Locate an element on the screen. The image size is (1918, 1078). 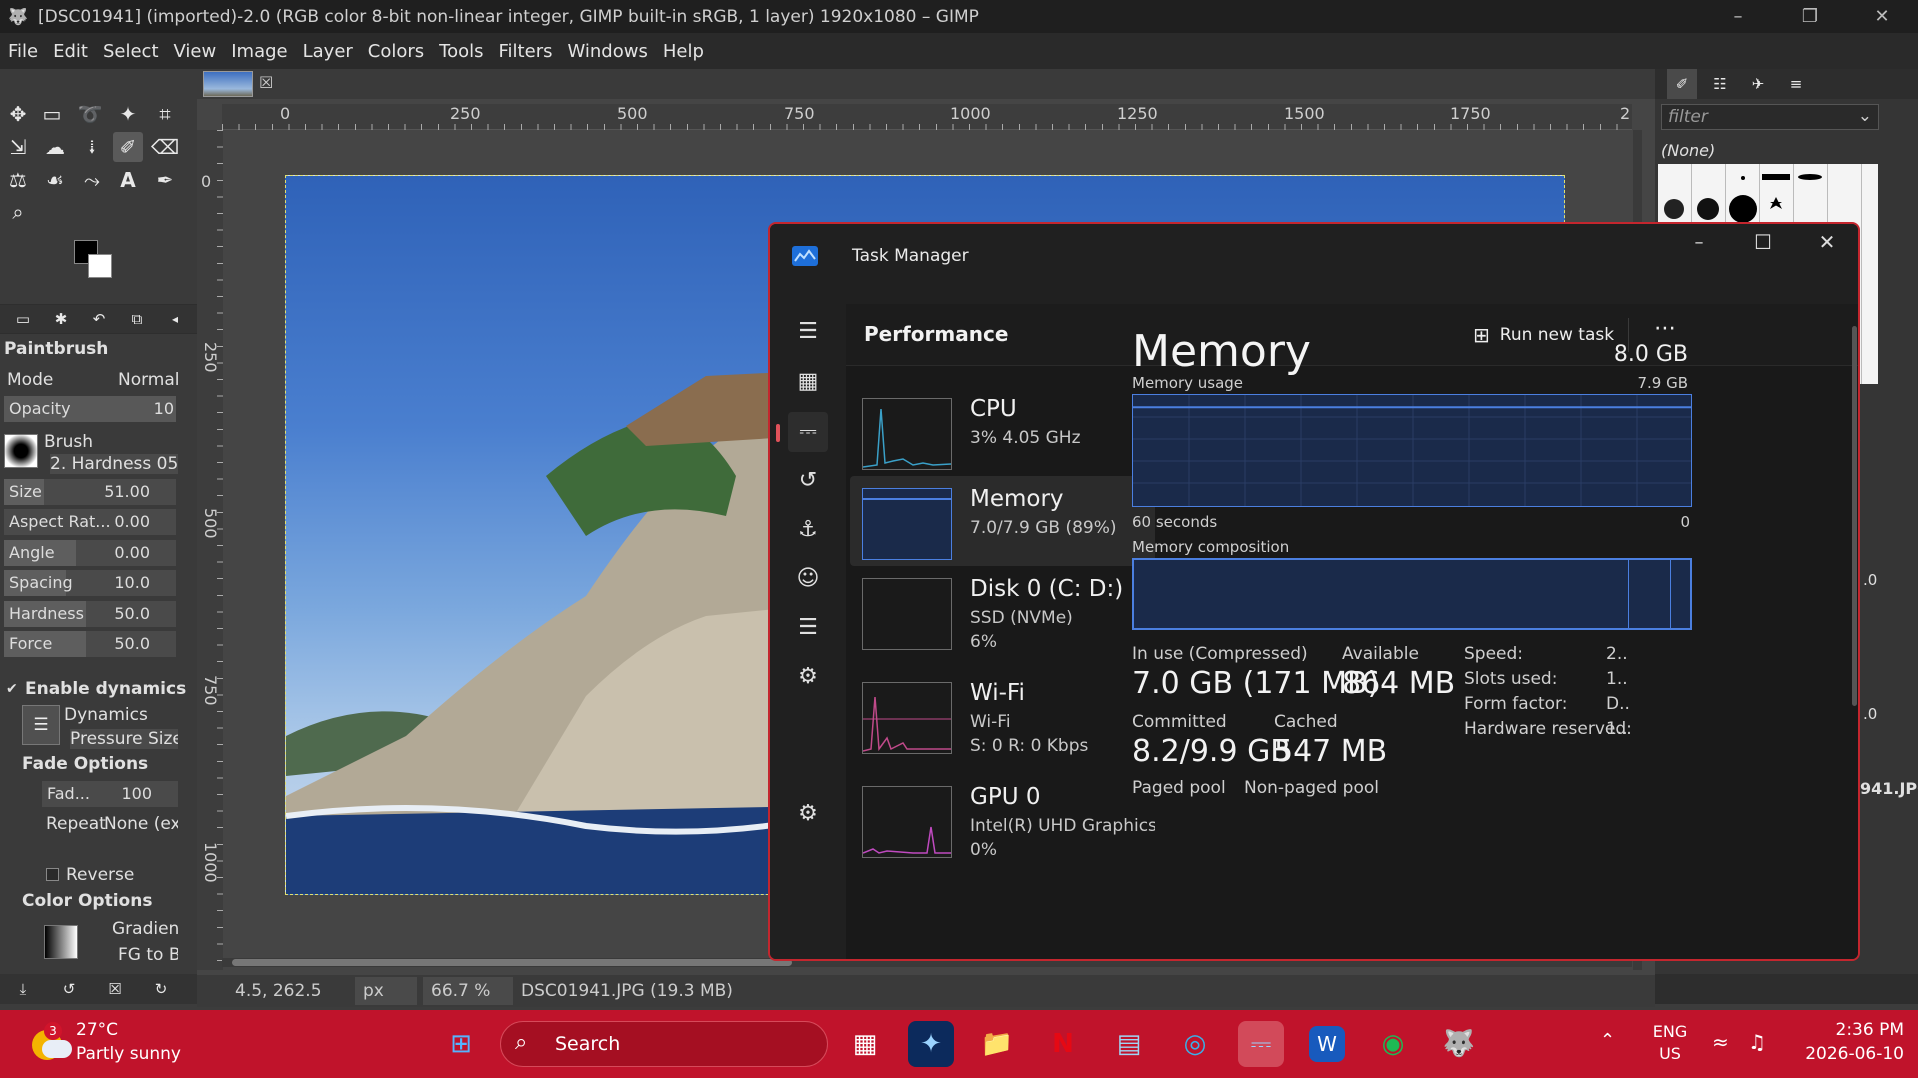
menu-image: Image is located at coordinates (259, 51).